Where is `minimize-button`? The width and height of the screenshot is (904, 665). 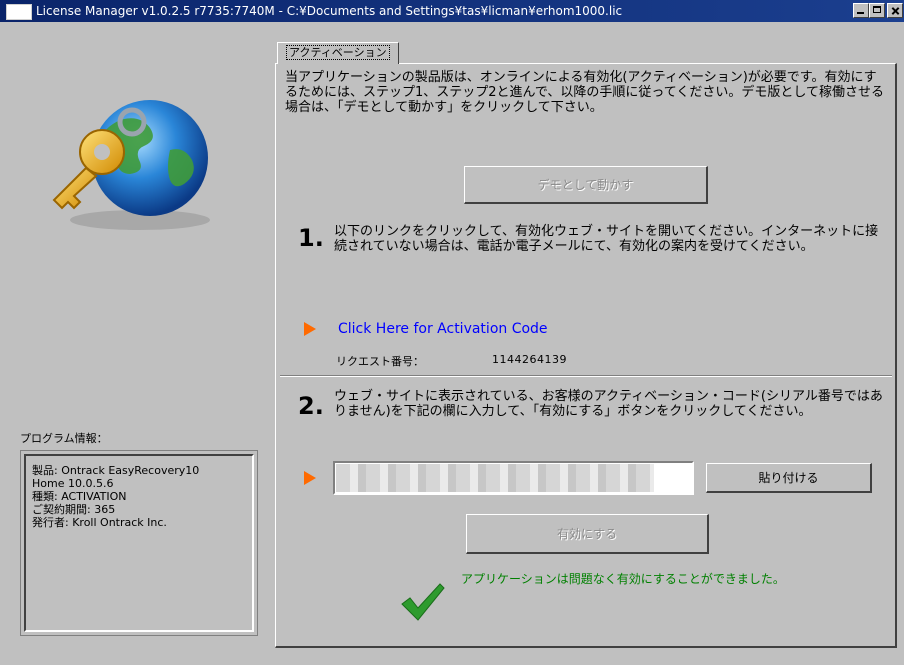 minimize-button is located at coordinates (861, 10).